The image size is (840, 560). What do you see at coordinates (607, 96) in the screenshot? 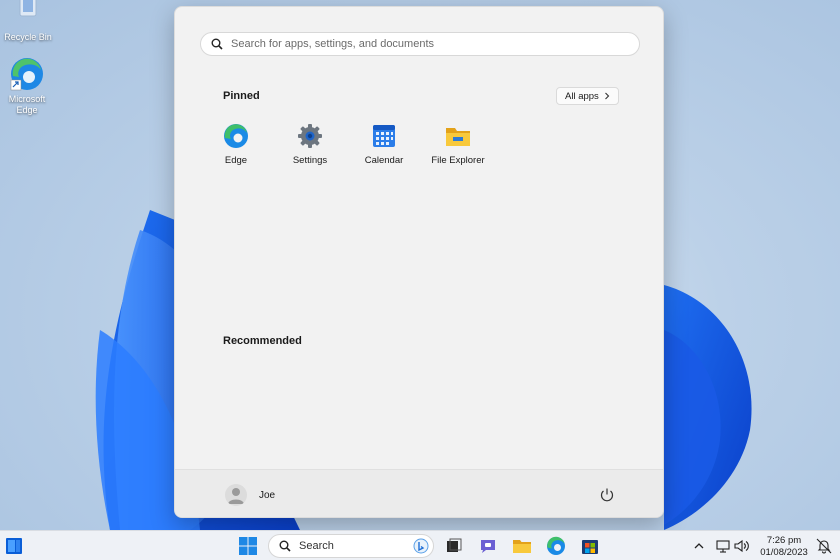
I see `chevron-right-icon` at bounding box center [607, 96].